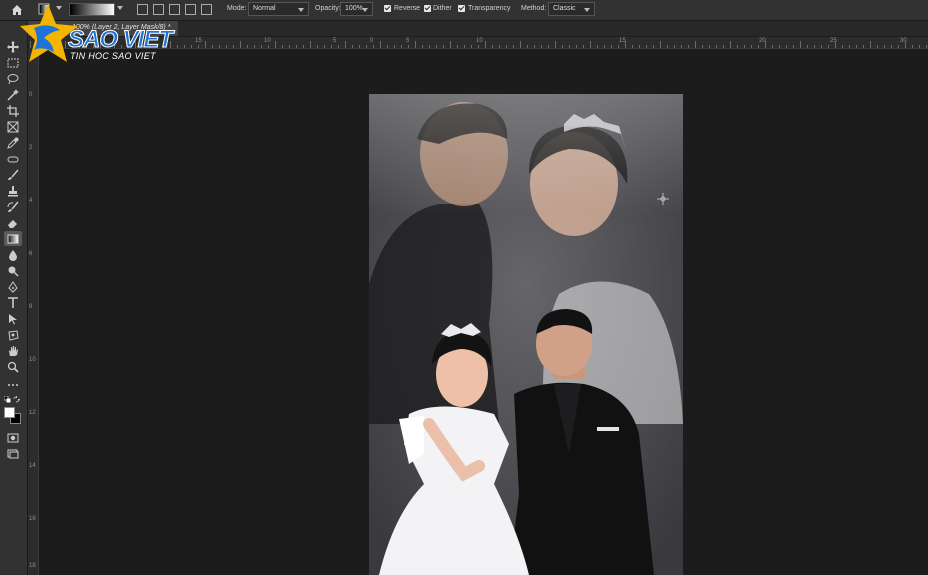  I want to click on blur-tool, so click(13, 254).